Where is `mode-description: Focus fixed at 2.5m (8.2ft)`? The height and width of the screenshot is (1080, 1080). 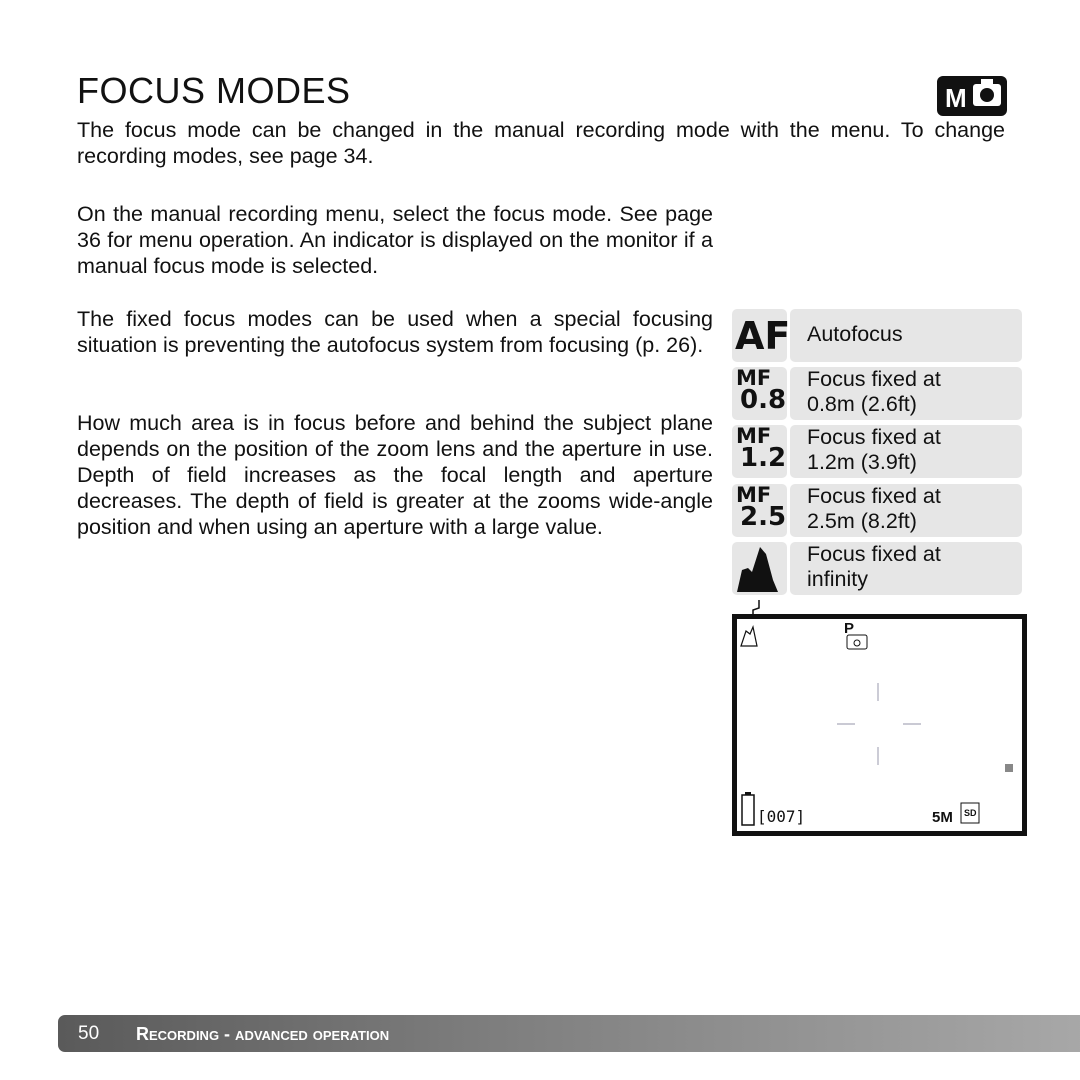
mode-description: Focus fixed at 2.5m (8.2ft) is located at coordinates (906, 510).